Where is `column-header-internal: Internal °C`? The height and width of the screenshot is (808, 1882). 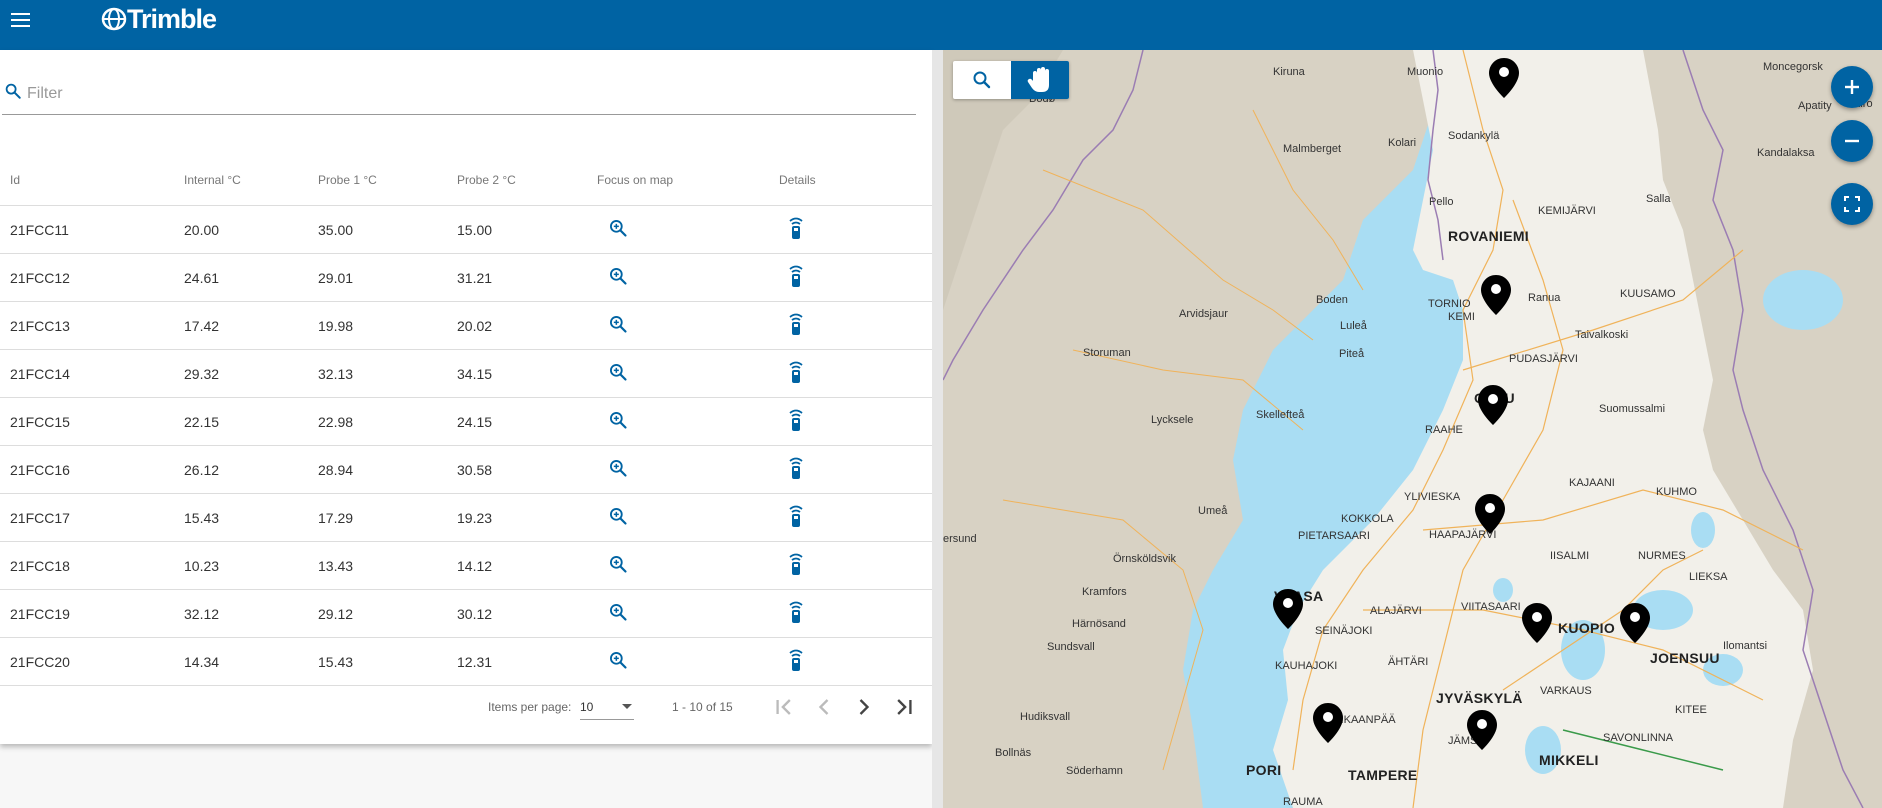
column-header-internal: Internal °C is located at coordinates (251, 180).